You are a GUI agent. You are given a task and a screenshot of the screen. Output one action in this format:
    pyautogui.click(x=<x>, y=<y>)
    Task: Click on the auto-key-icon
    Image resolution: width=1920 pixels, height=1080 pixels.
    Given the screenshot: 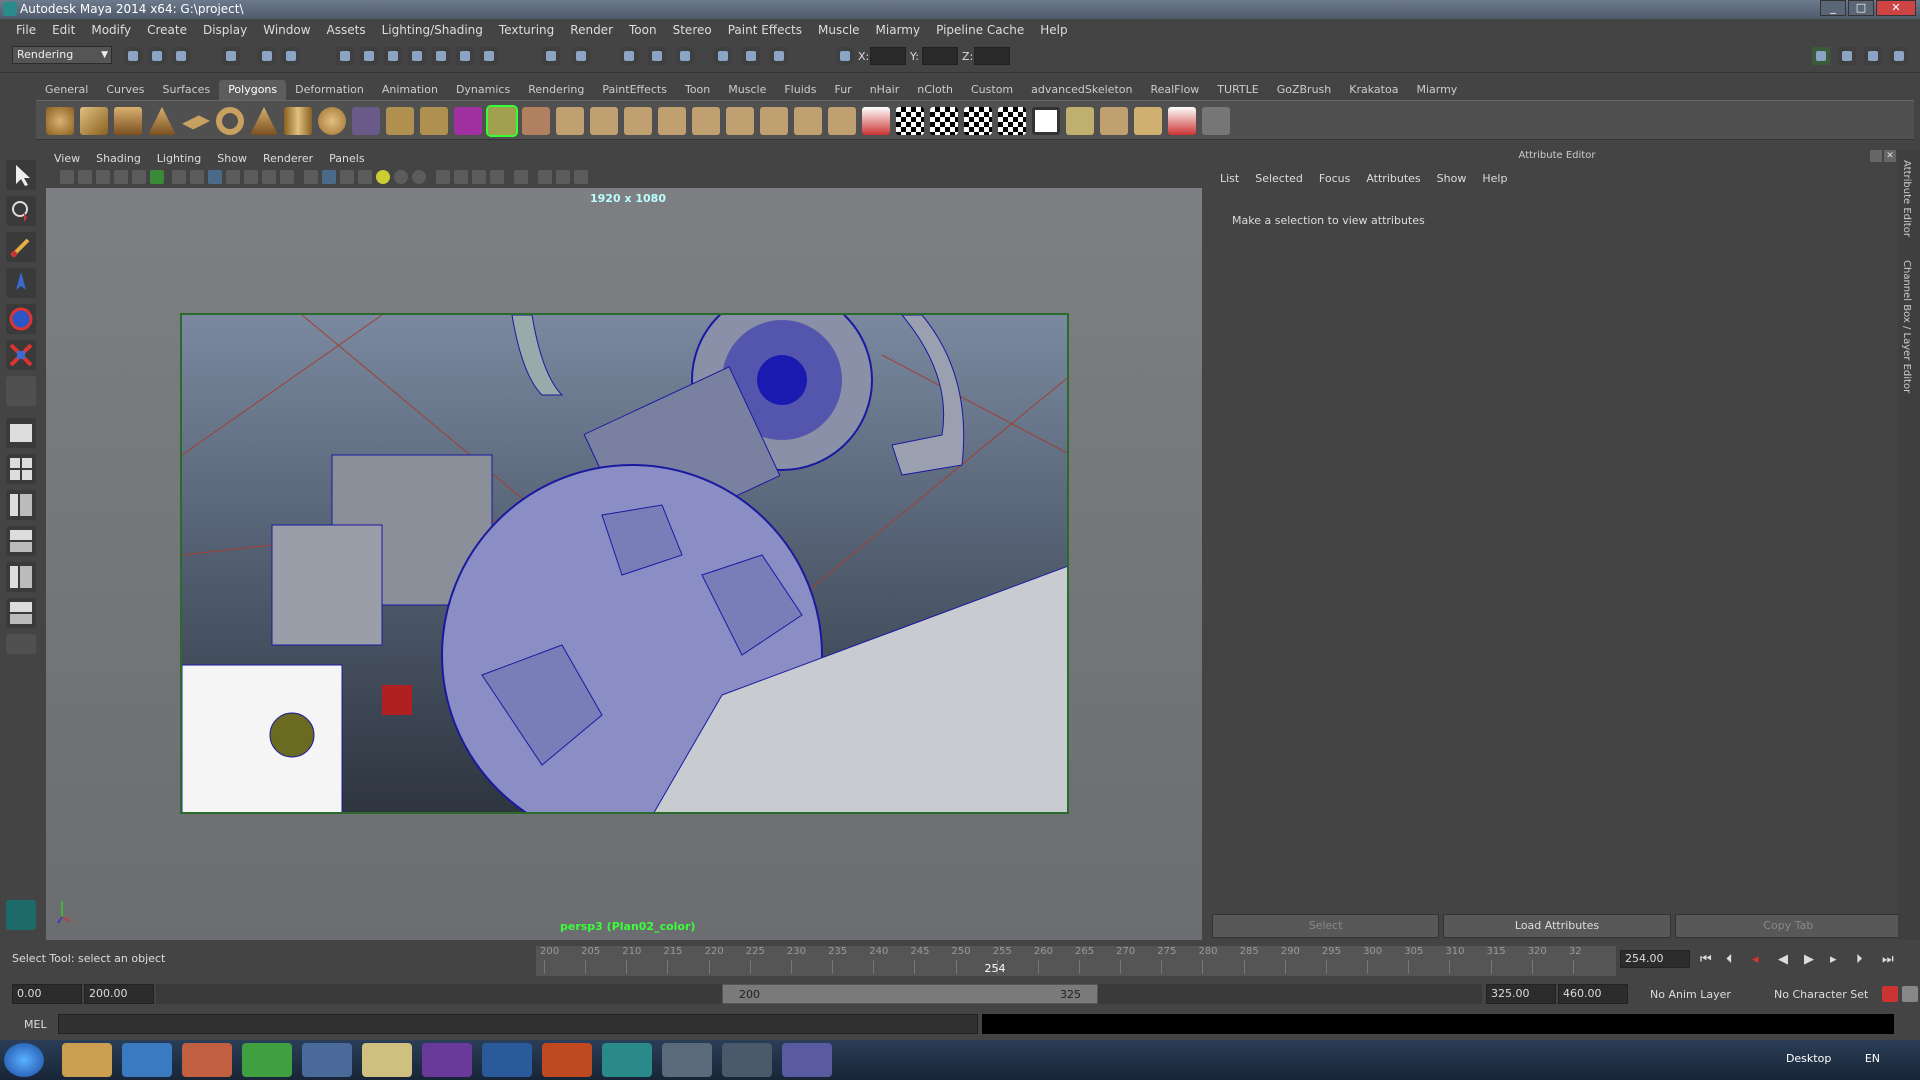 What is the action you would take?
    pyautogui.click(x=1890, y=994)
    